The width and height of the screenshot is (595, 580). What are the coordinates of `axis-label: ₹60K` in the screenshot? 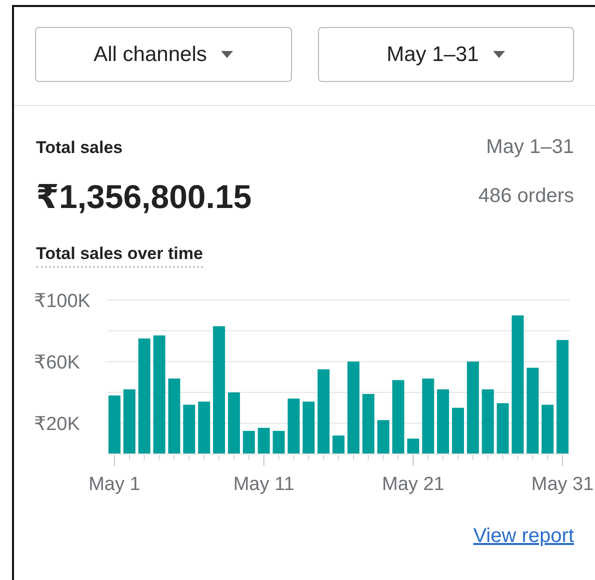 It's located at (57, 363).